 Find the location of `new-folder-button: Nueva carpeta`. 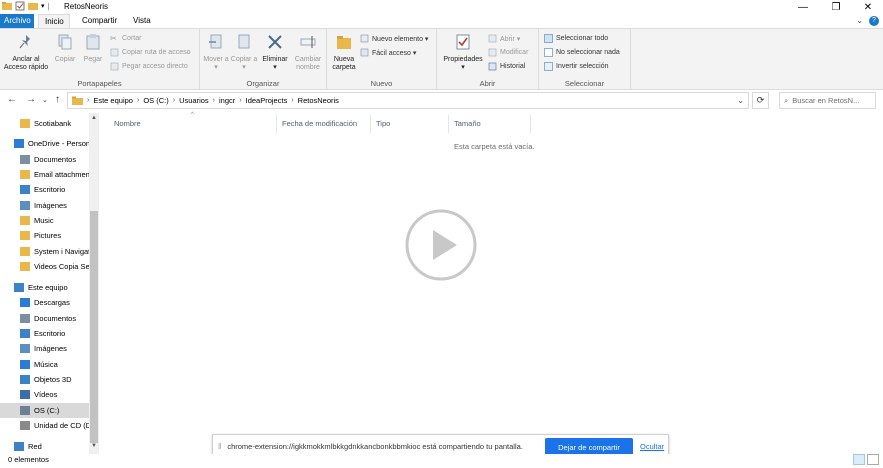

new-folder-button: Nueva carpeta is located at coordinates (344, 52).